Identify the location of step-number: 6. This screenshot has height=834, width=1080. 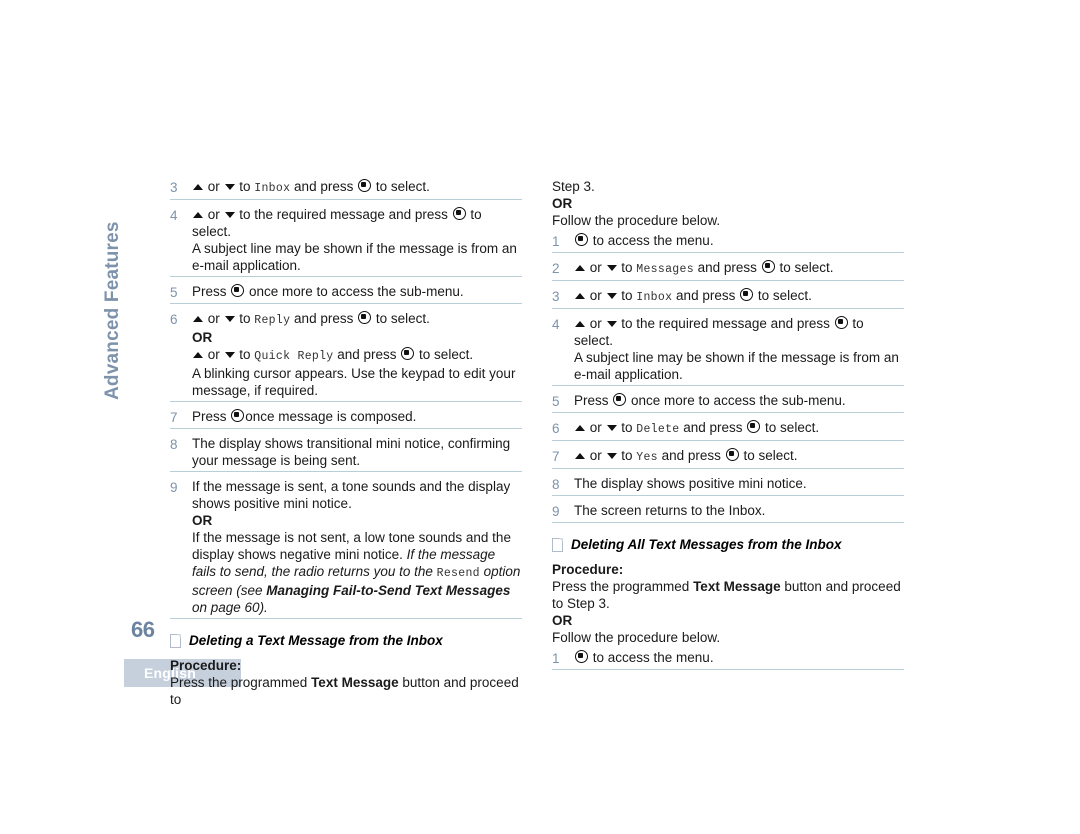
(174, 319).